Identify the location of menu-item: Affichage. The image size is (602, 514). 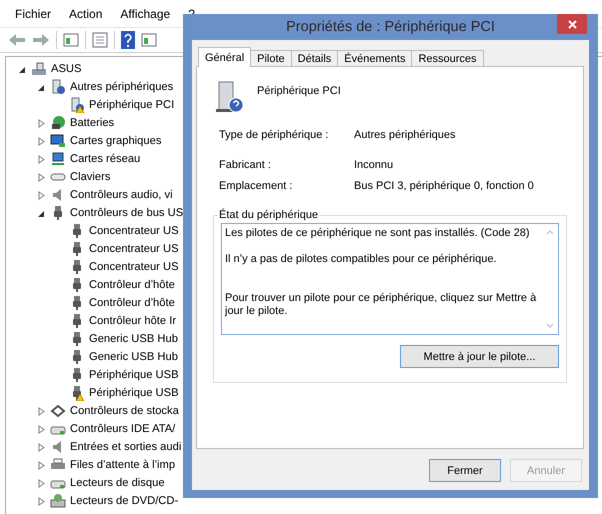
(145, 13).